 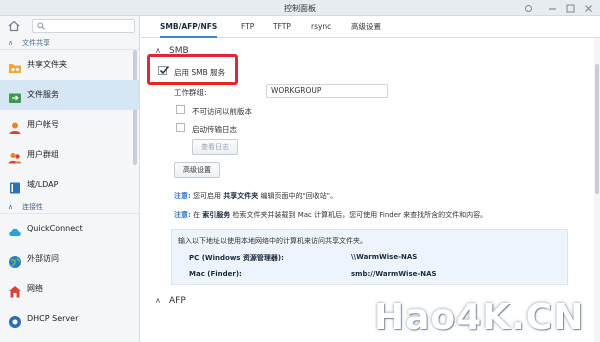 I want to click on note-recycle-bin: 注意: 您可启用 共享文件夹 编辑页面中的"回收站"。, so click(x=255, y=196).